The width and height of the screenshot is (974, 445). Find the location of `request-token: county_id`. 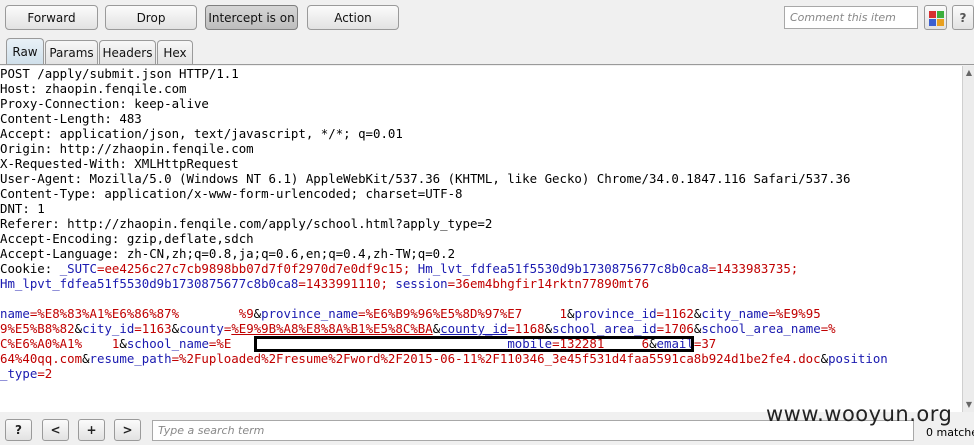

request-token: county_id is located at coordinates (474, 328).